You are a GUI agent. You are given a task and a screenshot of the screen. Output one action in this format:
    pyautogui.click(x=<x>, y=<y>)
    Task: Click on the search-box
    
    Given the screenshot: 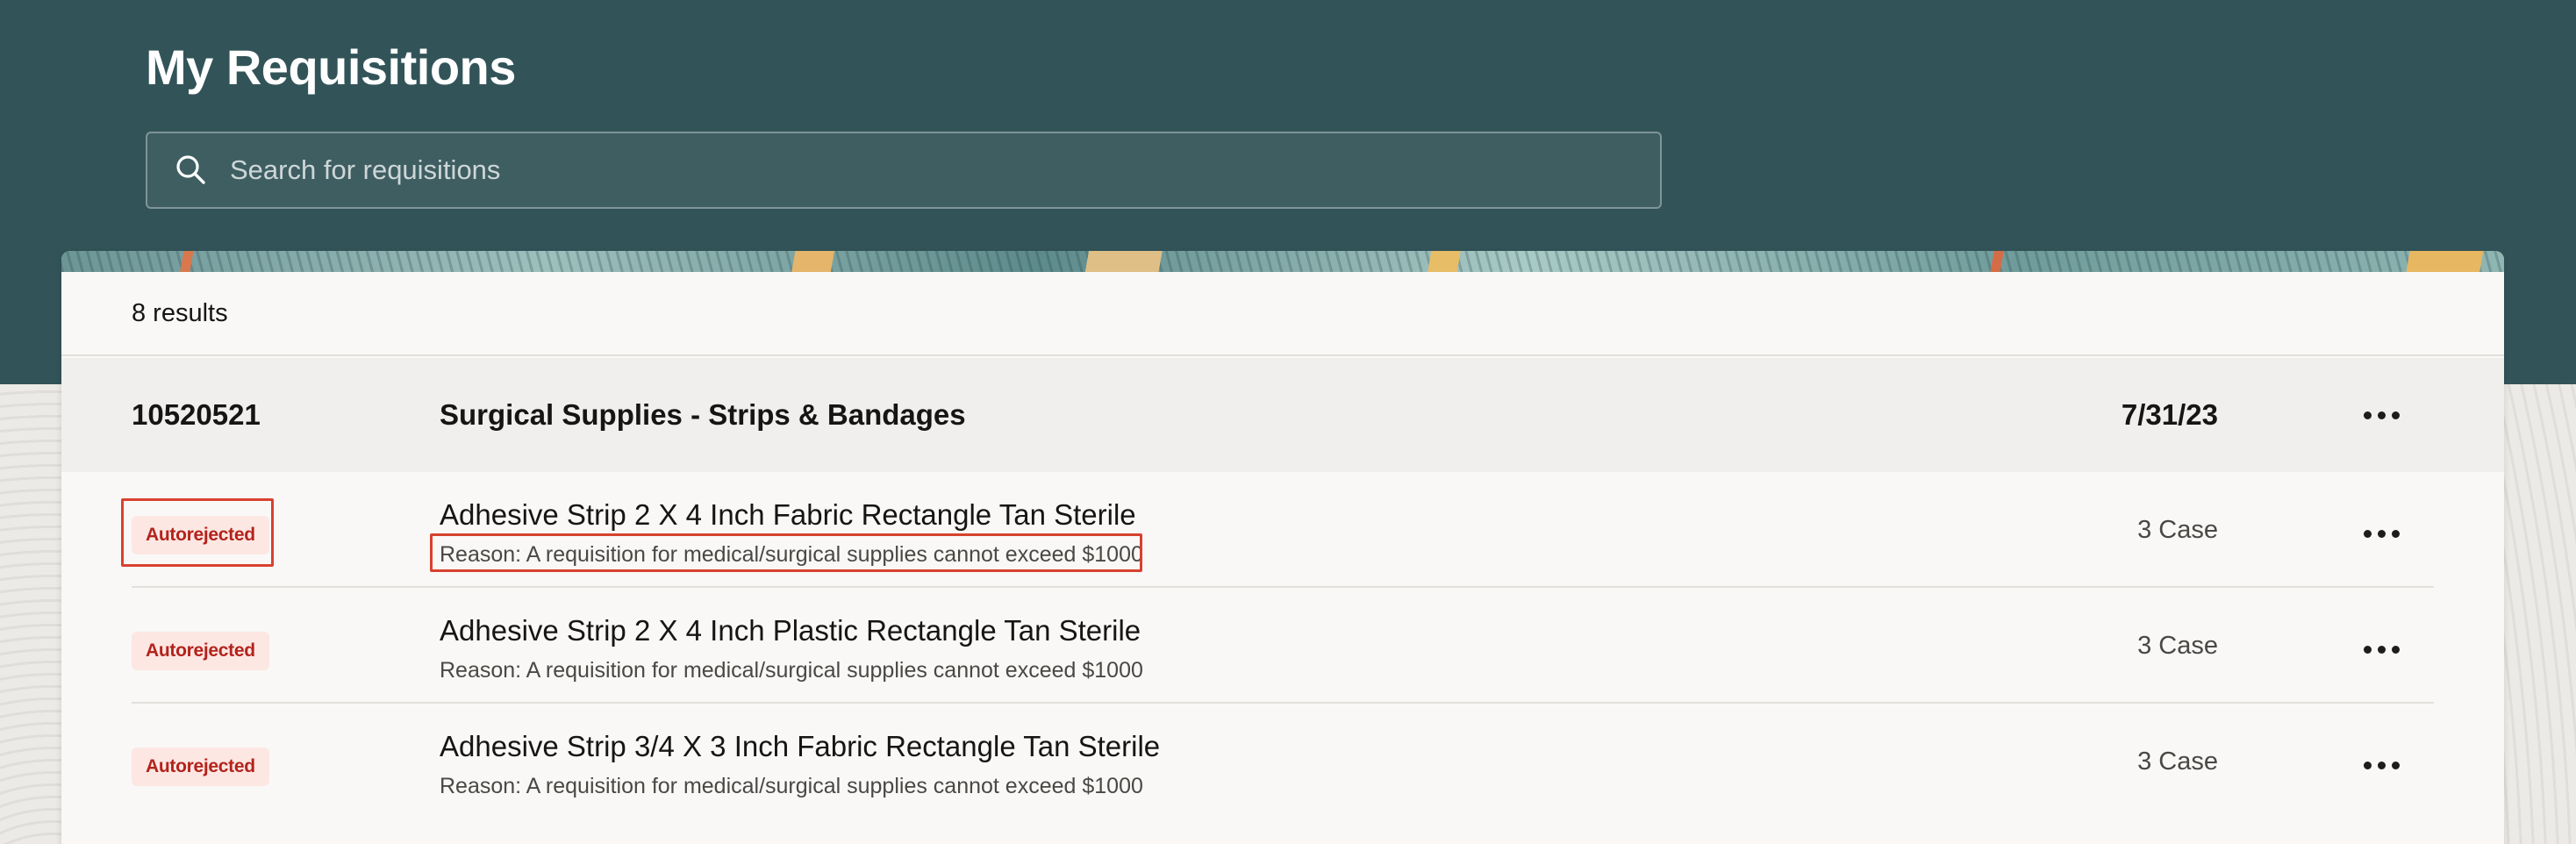 What is the action you would take?
    pyautogui.click(x=904, y=170)
    